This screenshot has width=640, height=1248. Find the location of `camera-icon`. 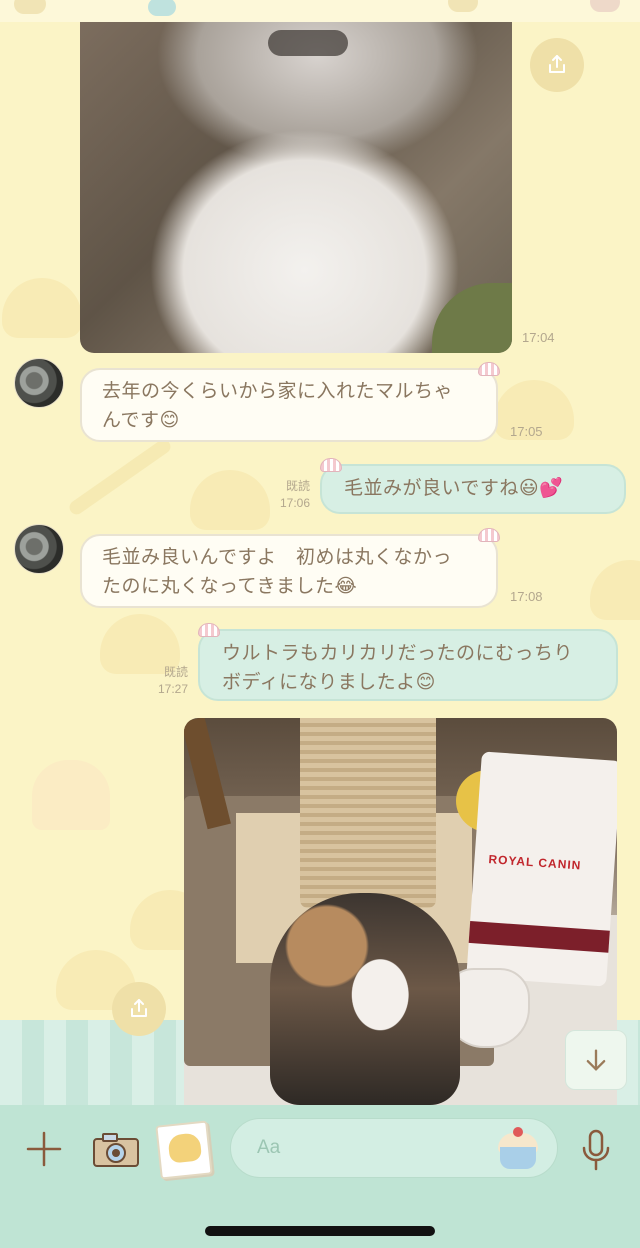

camera-icon is located at coordinates (116, 1150).